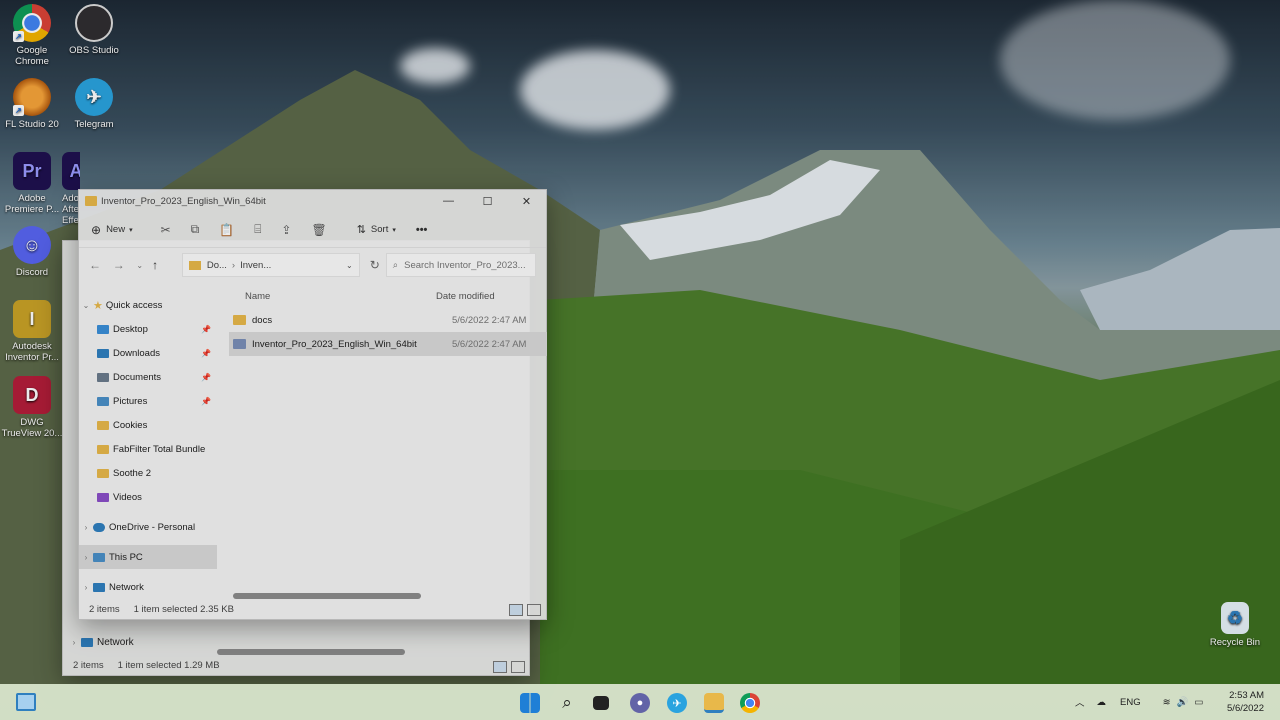 The image size is (1280, 720). Describe the element at coordinates (1130, 702) in the screenshot. I see `language-indicator: ENG` at that location.